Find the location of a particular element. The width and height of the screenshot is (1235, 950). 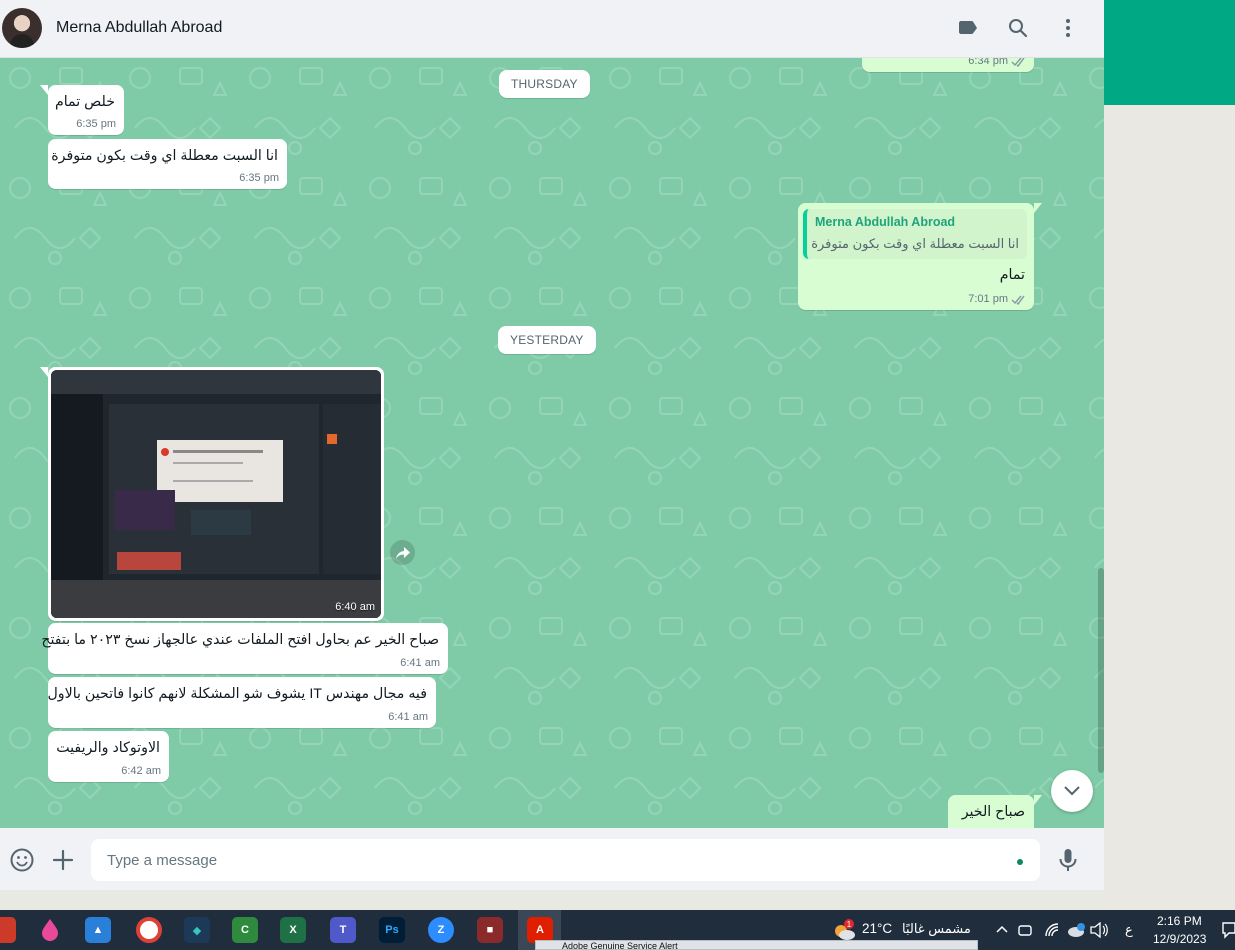

clock-time: 2:16 PM is located at coordinates (1179, 921).